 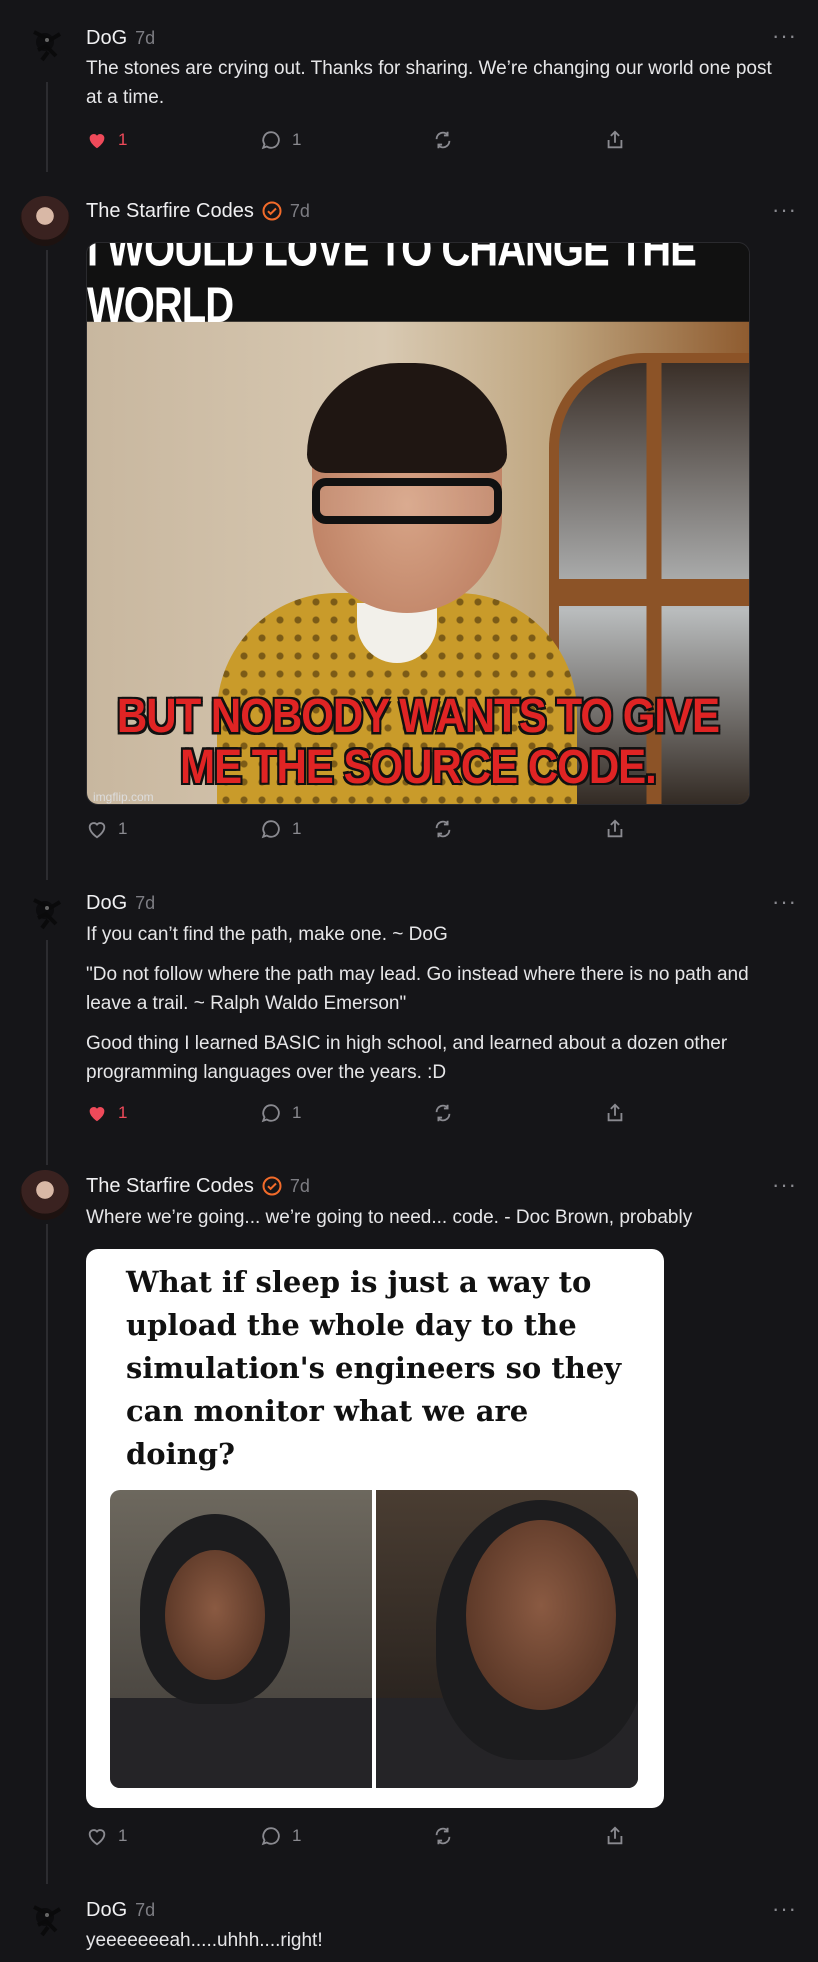 I want to click on meme-panel-left, so click(x=241, y=1639).